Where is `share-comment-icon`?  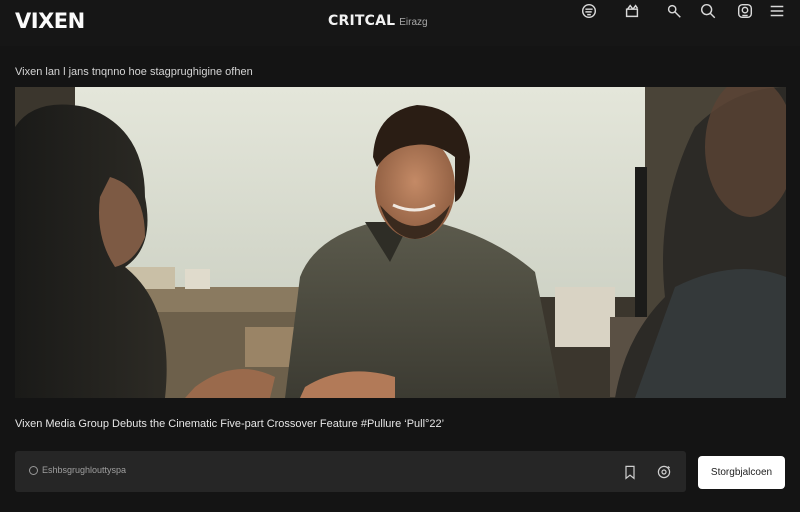 share-comment-icon is located at coordinates (664, 472).